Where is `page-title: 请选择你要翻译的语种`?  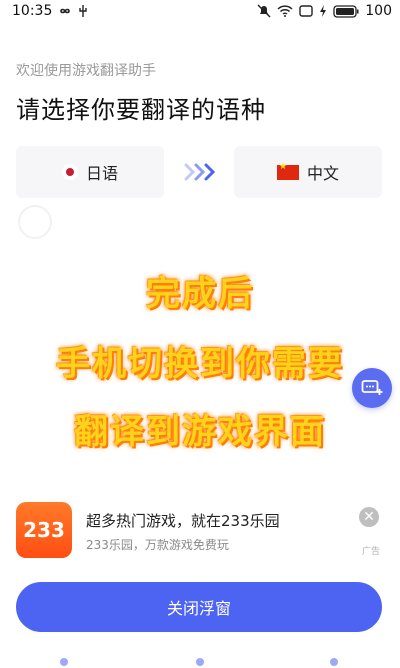
page-title: 请选择你要翻译的语种 is located at coordinates (141, 110).